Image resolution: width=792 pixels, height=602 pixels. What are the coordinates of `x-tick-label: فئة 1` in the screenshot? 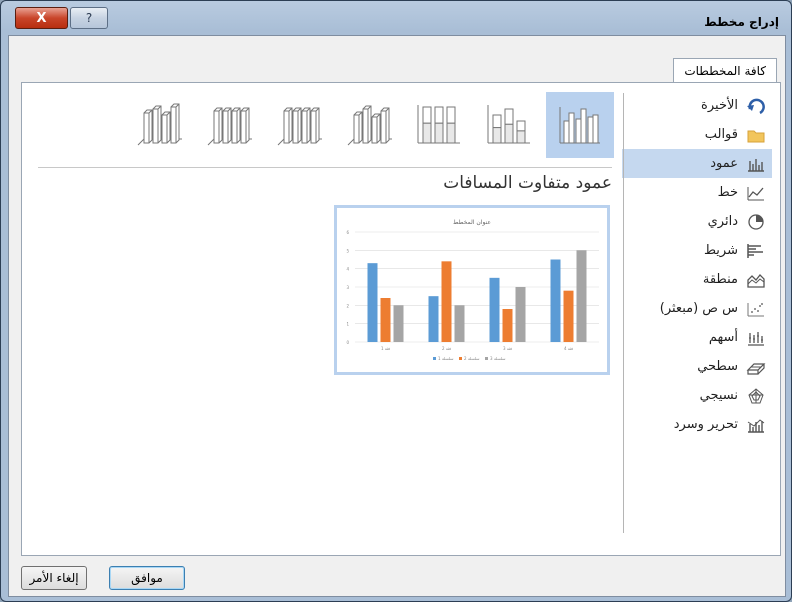 It's located at (385, 348).